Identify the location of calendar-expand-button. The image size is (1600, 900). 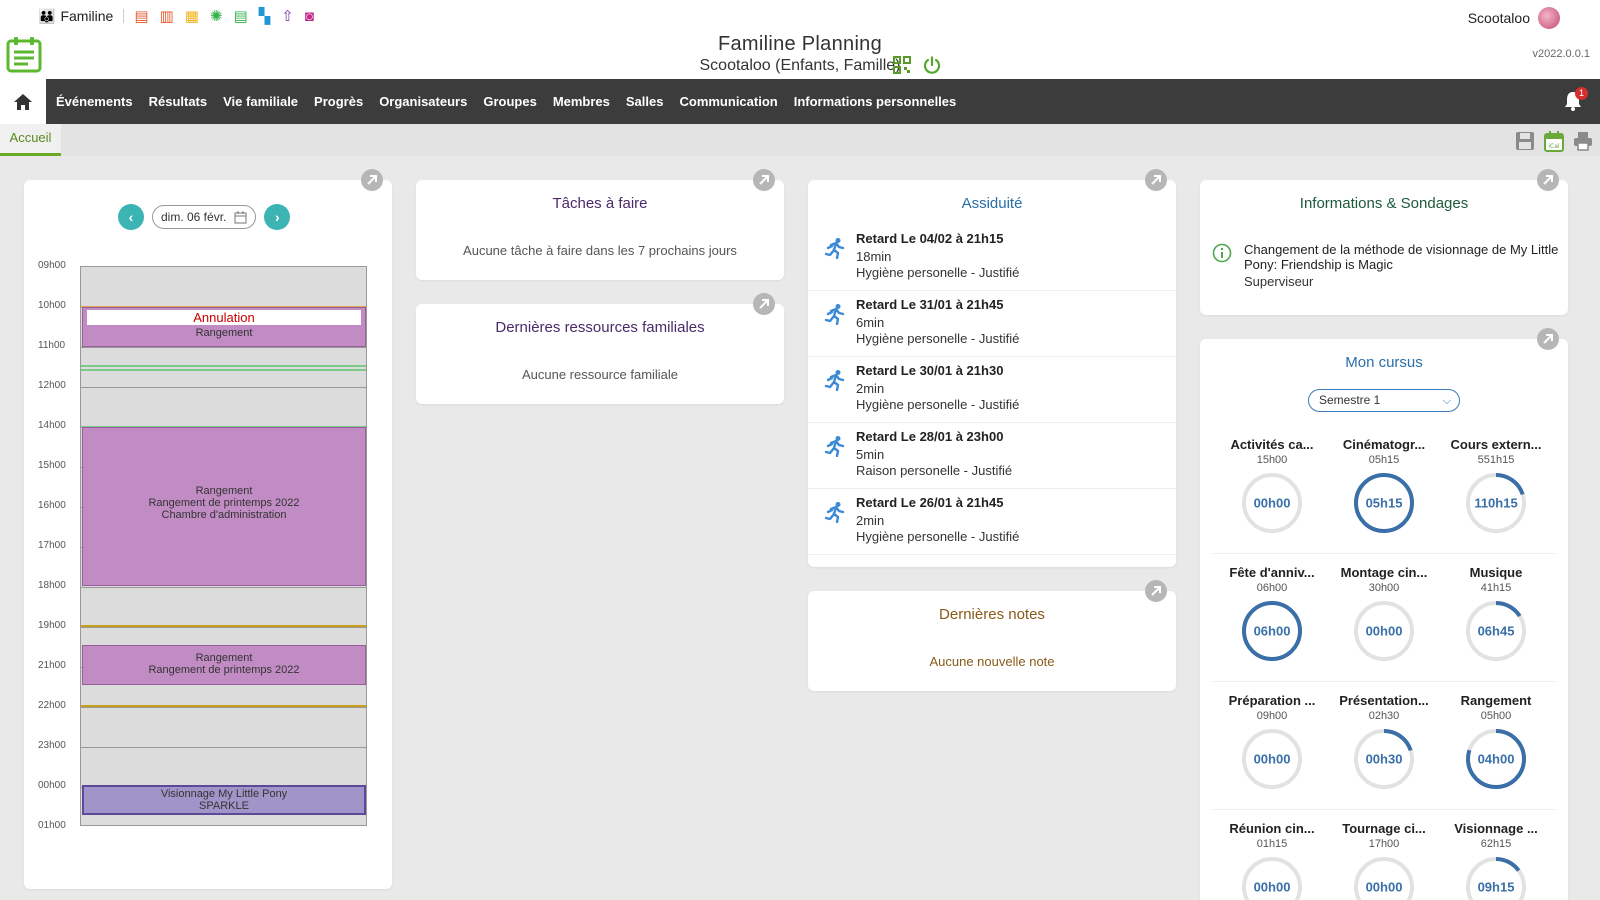
(372, 180).